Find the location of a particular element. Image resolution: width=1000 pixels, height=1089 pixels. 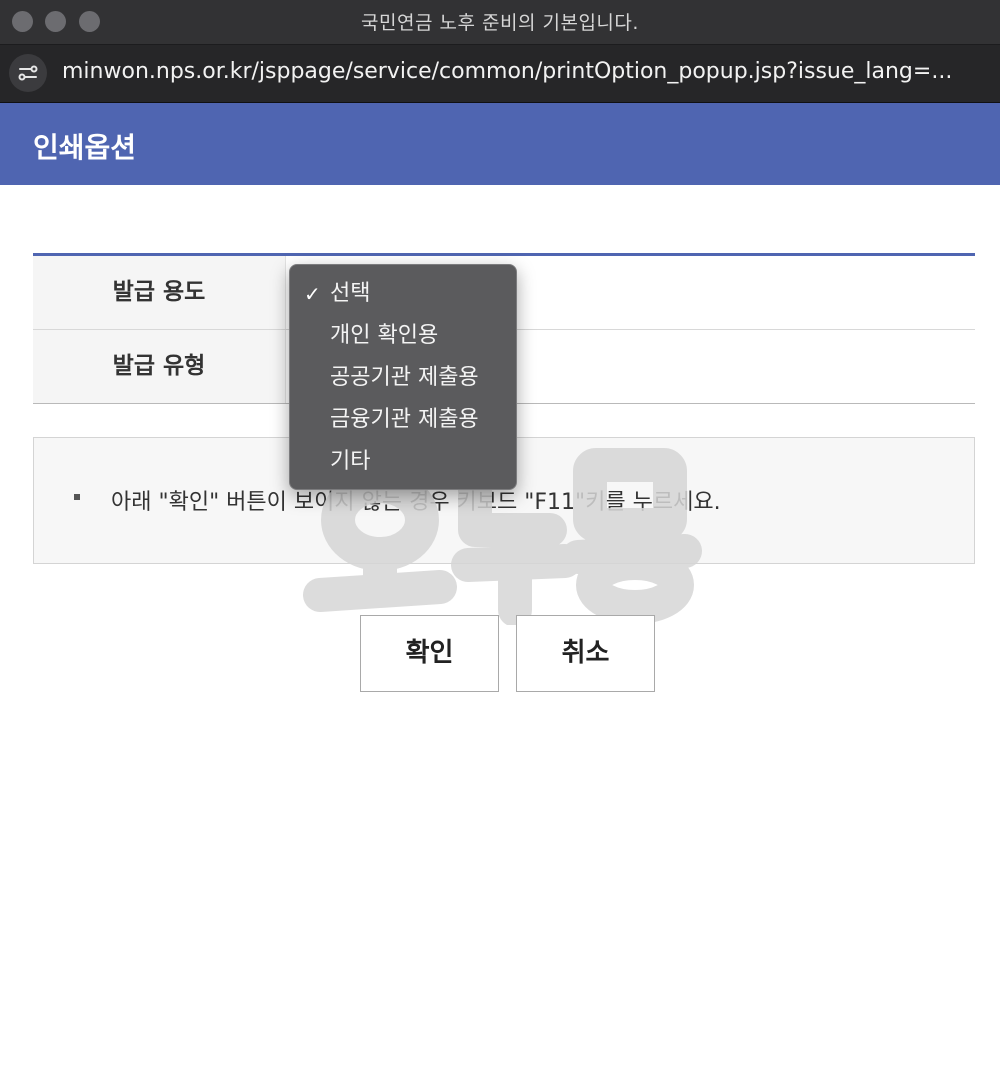

purpose-label: 발급 용도 is located at coordinates (159, 292).